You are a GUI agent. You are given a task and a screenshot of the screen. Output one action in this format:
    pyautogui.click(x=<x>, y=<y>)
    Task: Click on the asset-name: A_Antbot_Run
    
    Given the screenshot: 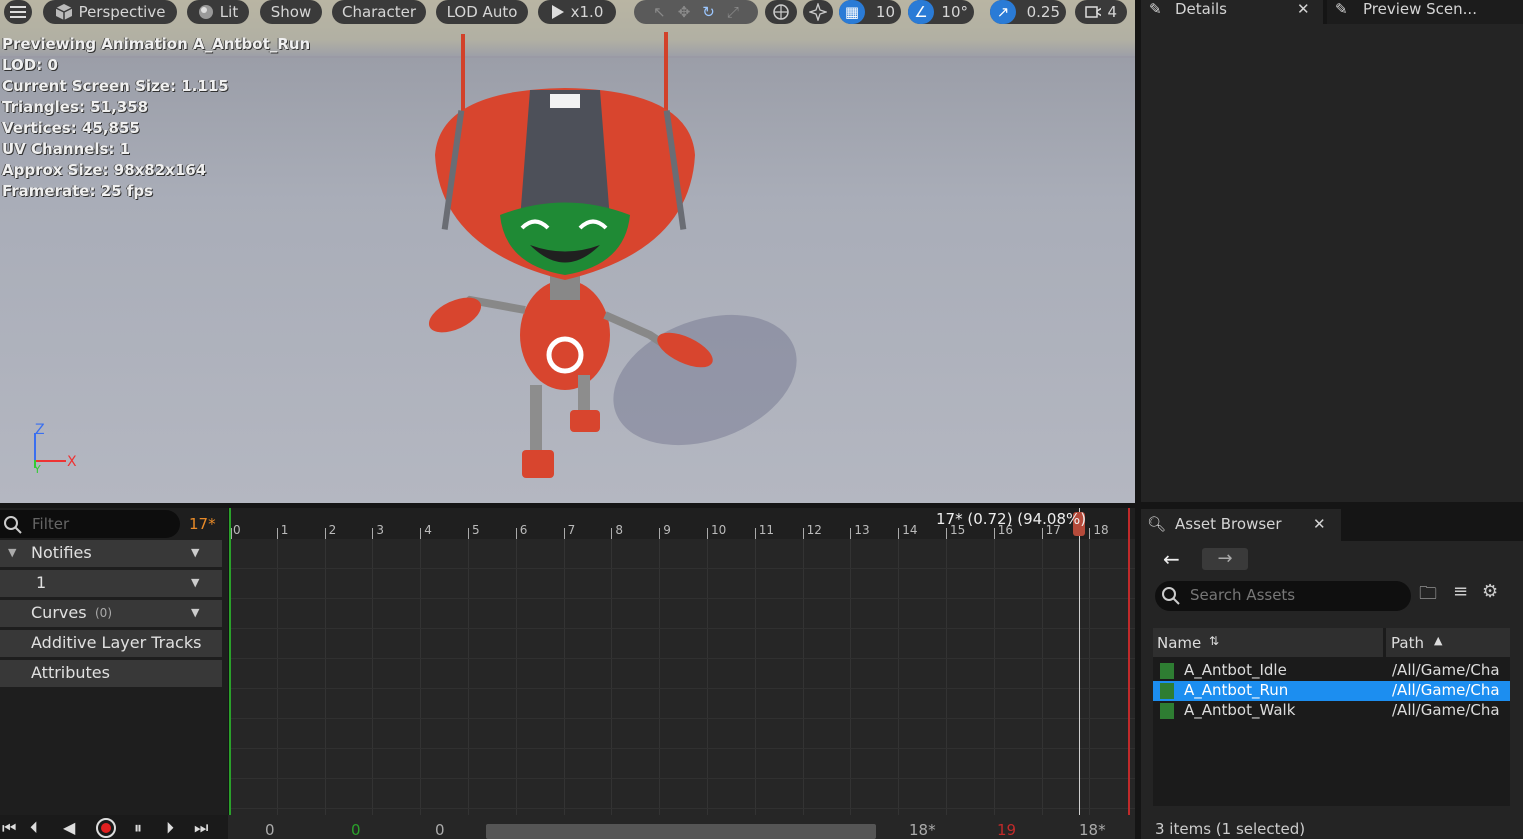 What is the action you would take?
    pyautogui.click(x=1236, y=690)
    